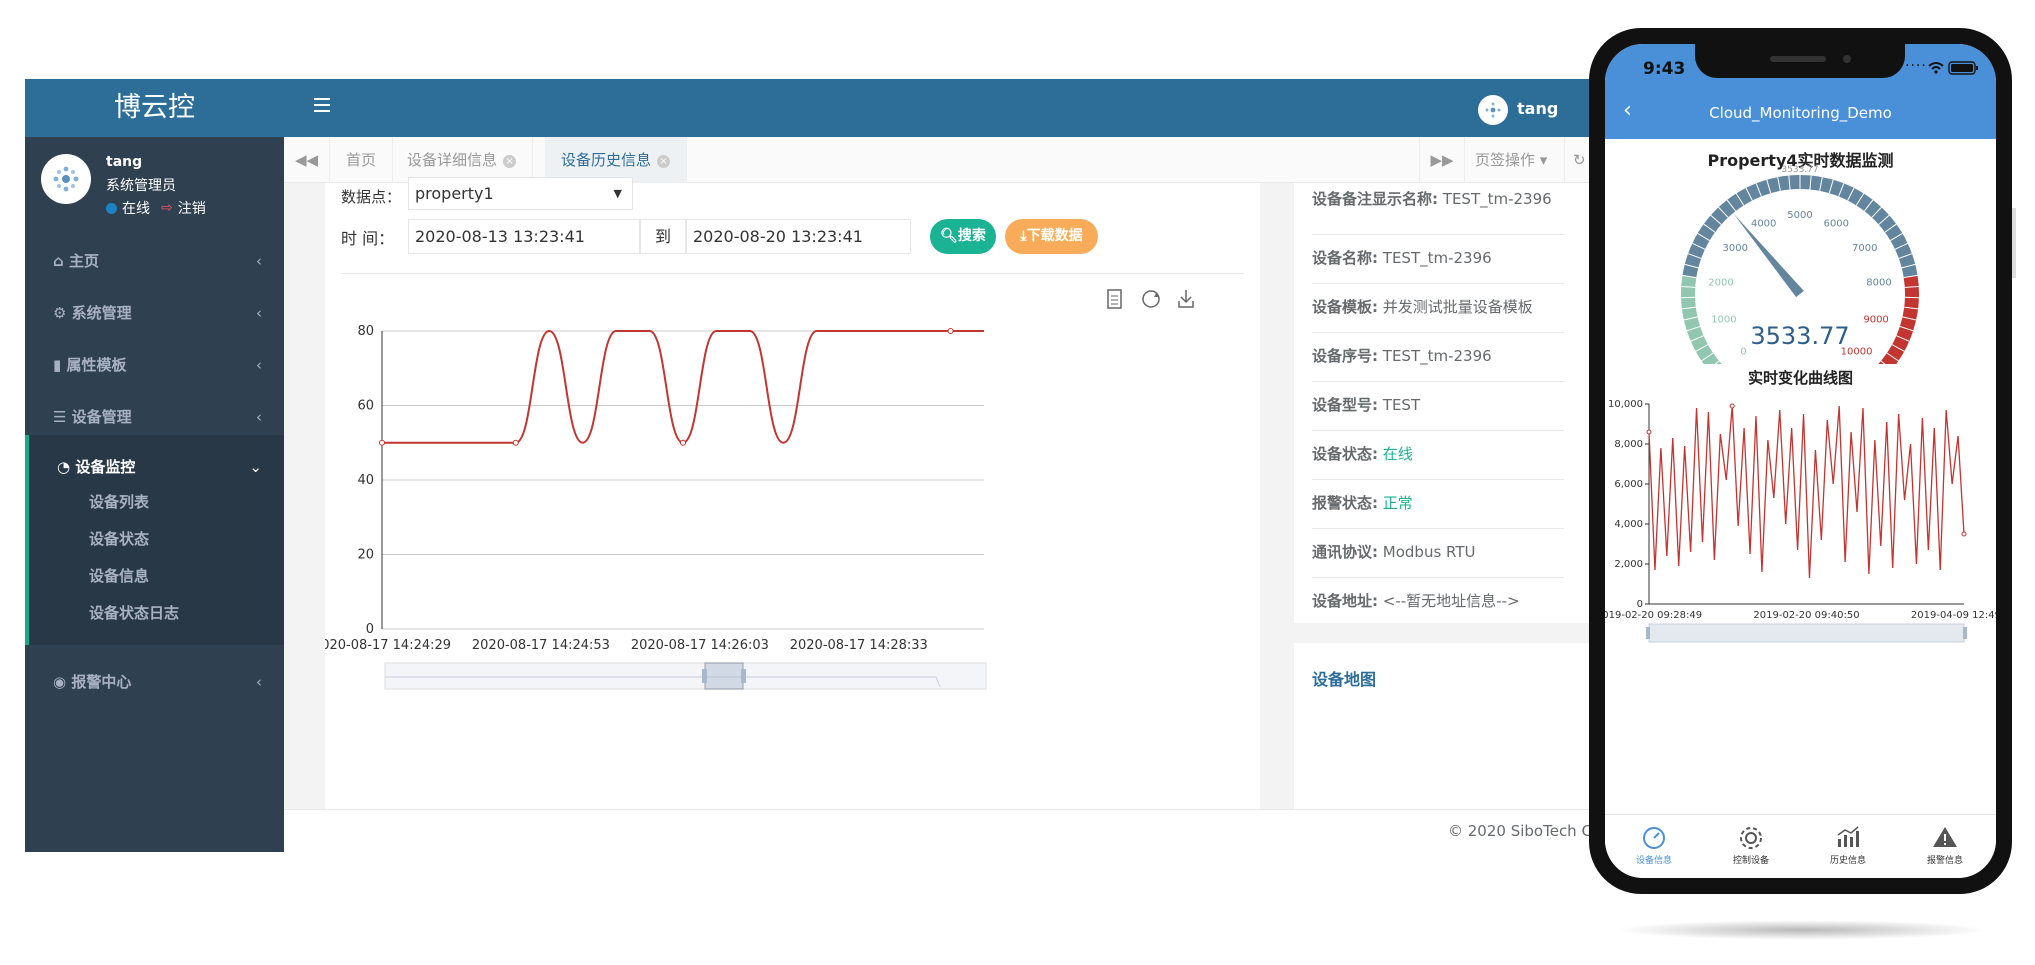 The width and height of the screenshot is (2035, 965). What do you see at coordinates (1457, 307) in the screenshot?
I see `info-value: 并发测试批量设备模板` at bounding box center [1457, 307].